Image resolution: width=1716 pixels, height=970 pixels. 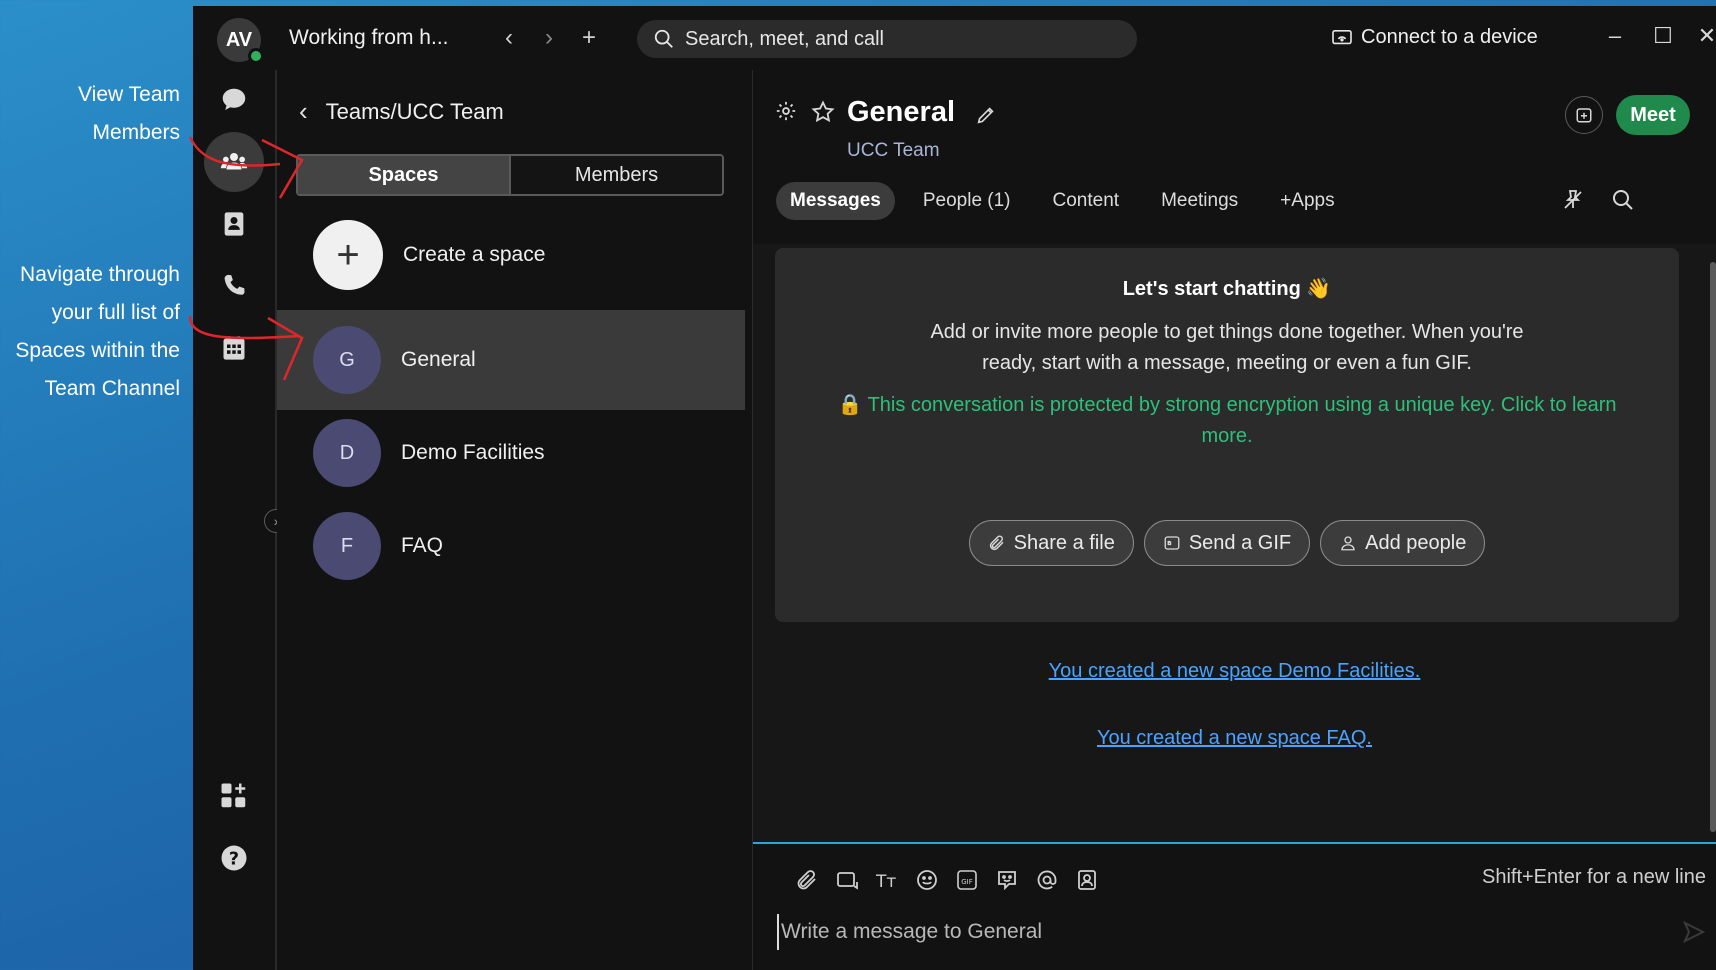 I want to click on minimize-icon: –, so click(x=1615, y=36).